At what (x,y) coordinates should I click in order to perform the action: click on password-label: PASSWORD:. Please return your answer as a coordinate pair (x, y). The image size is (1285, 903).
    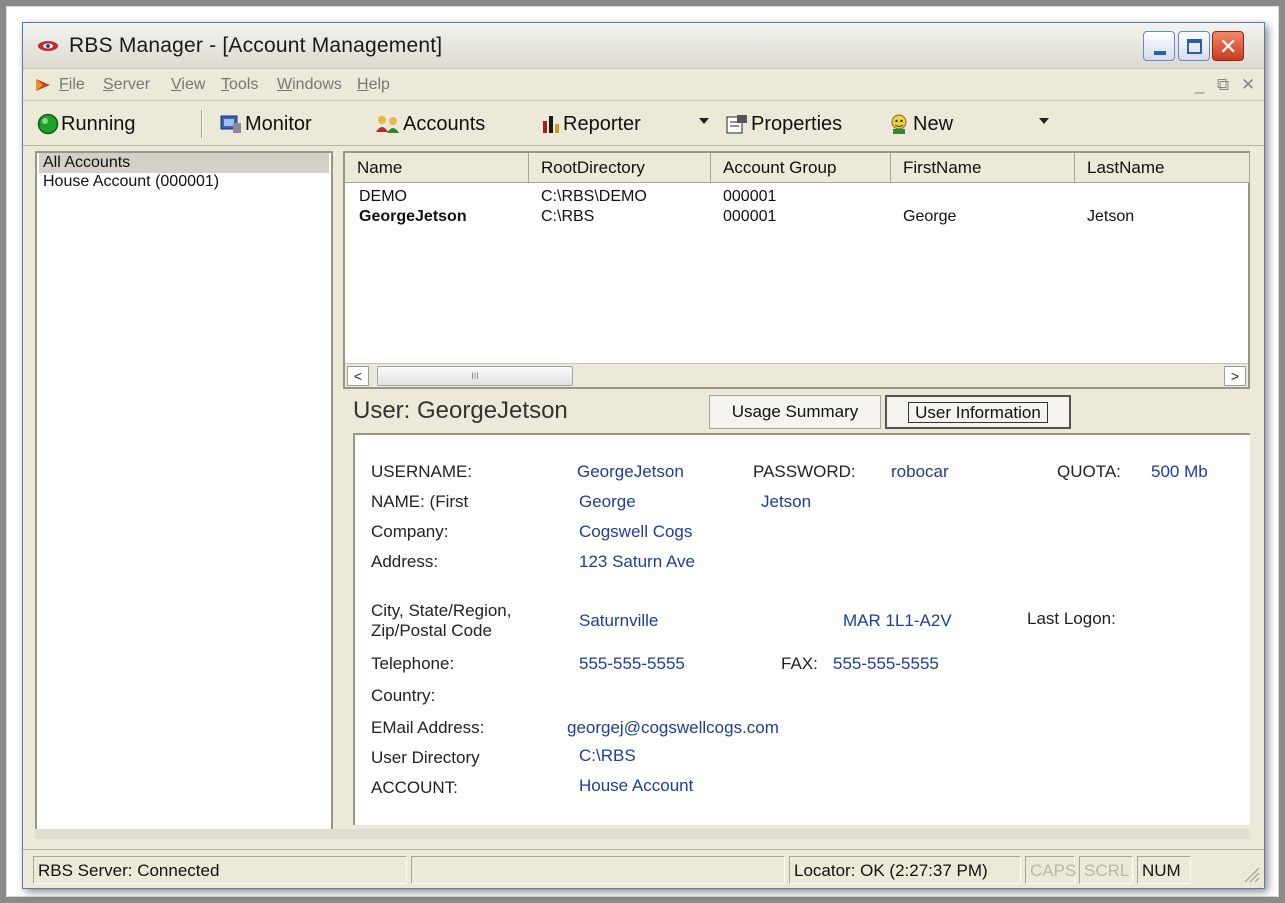
    Looking at the image, I should click on (804, 471).